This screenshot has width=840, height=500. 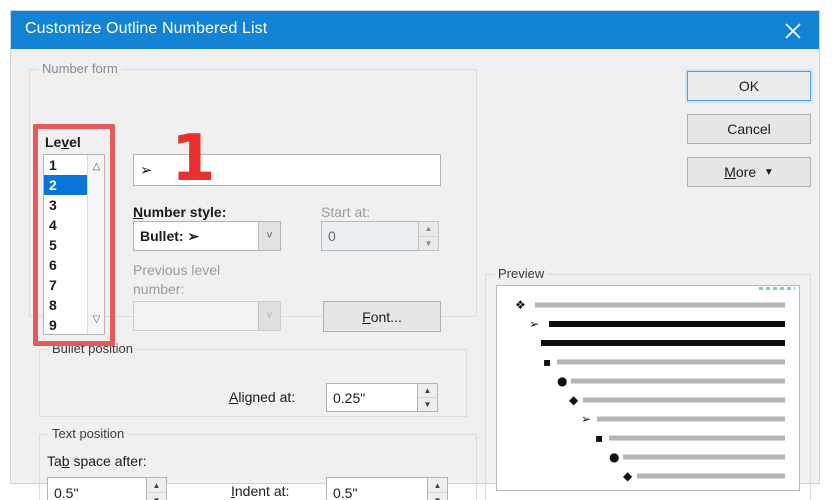 I want to click on ok-button: OK, so click(x=749, y=86).